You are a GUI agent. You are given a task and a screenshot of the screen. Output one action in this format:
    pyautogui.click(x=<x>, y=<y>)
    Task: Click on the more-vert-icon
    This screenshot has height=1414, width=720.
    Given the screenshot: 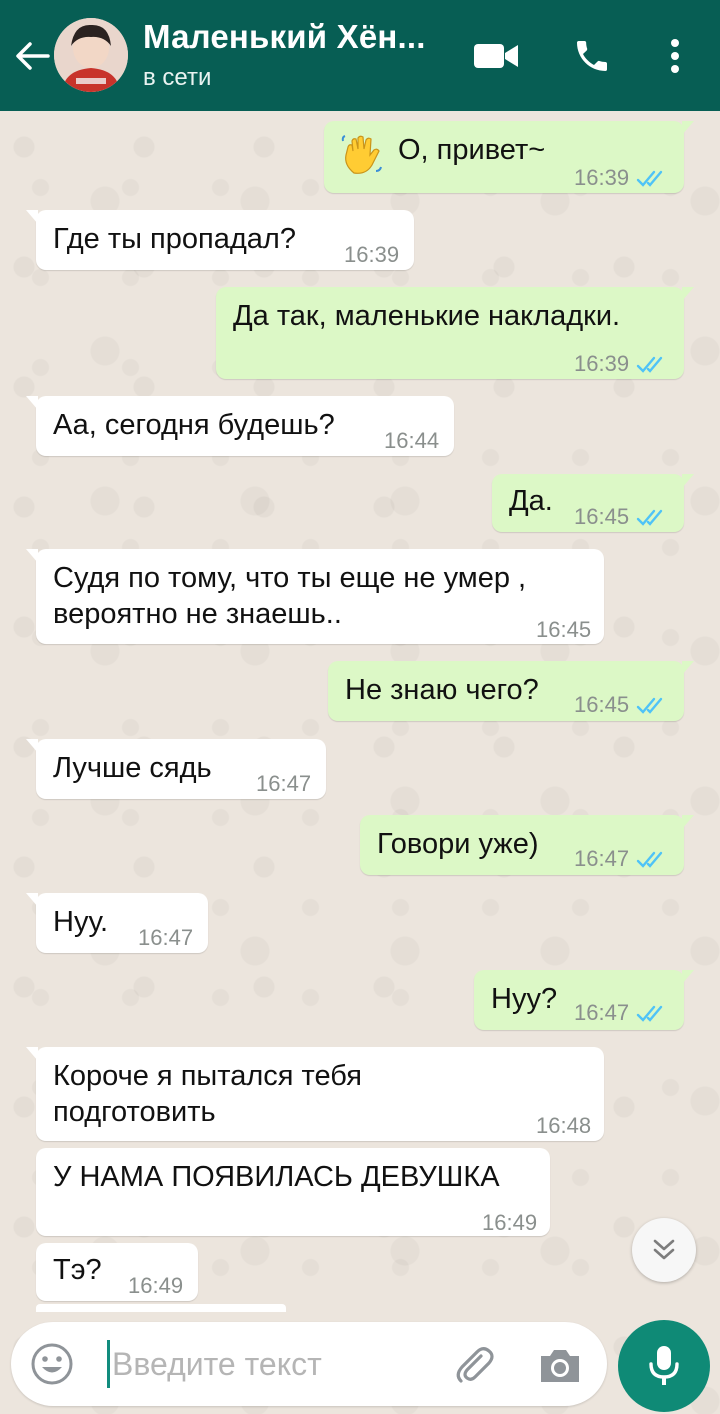 What is the action you would take?
    pyautogui.click(x=675, y=56)
    